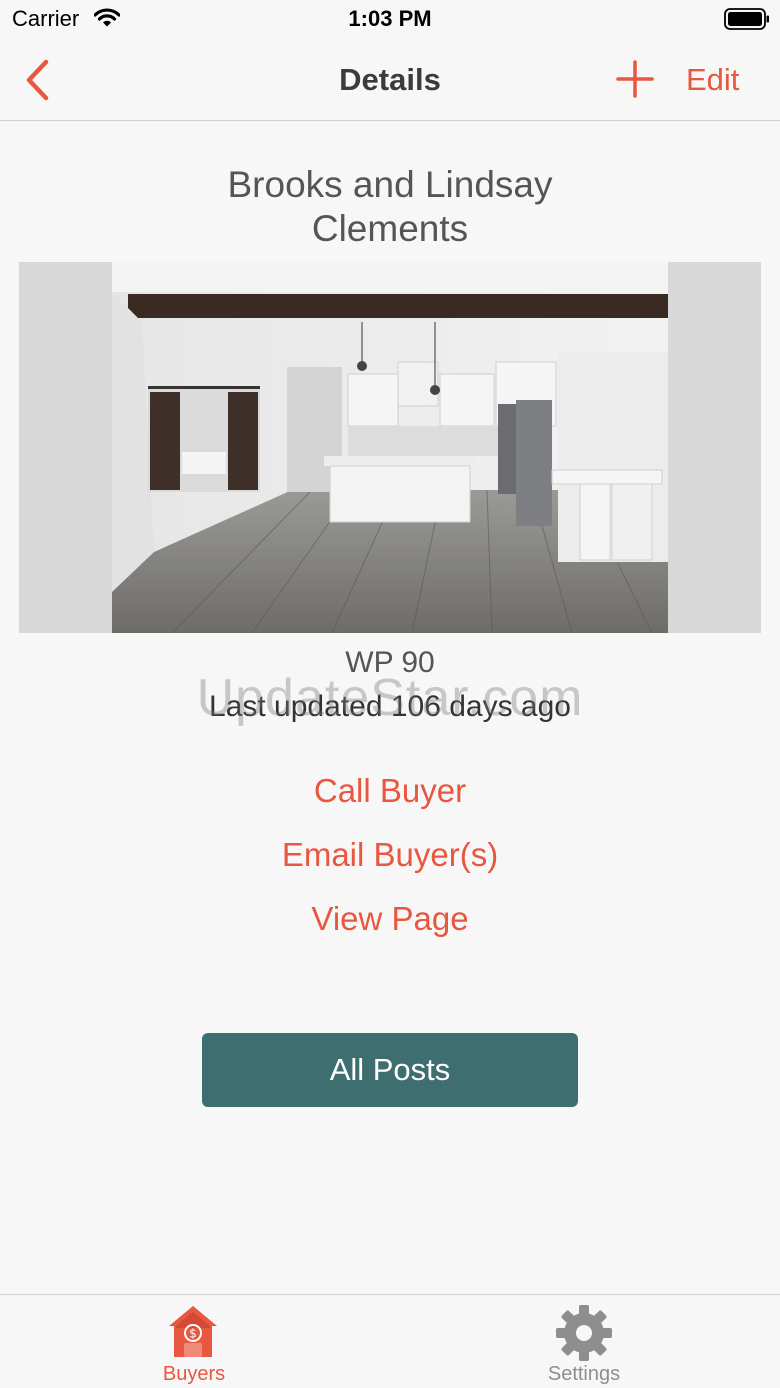 The image size is (780, 1388). What do you see at coordinates (194, 1374) in the screenshot?
I see `tab-buyers-label: Buyers` at bounding box center [194, 1374].